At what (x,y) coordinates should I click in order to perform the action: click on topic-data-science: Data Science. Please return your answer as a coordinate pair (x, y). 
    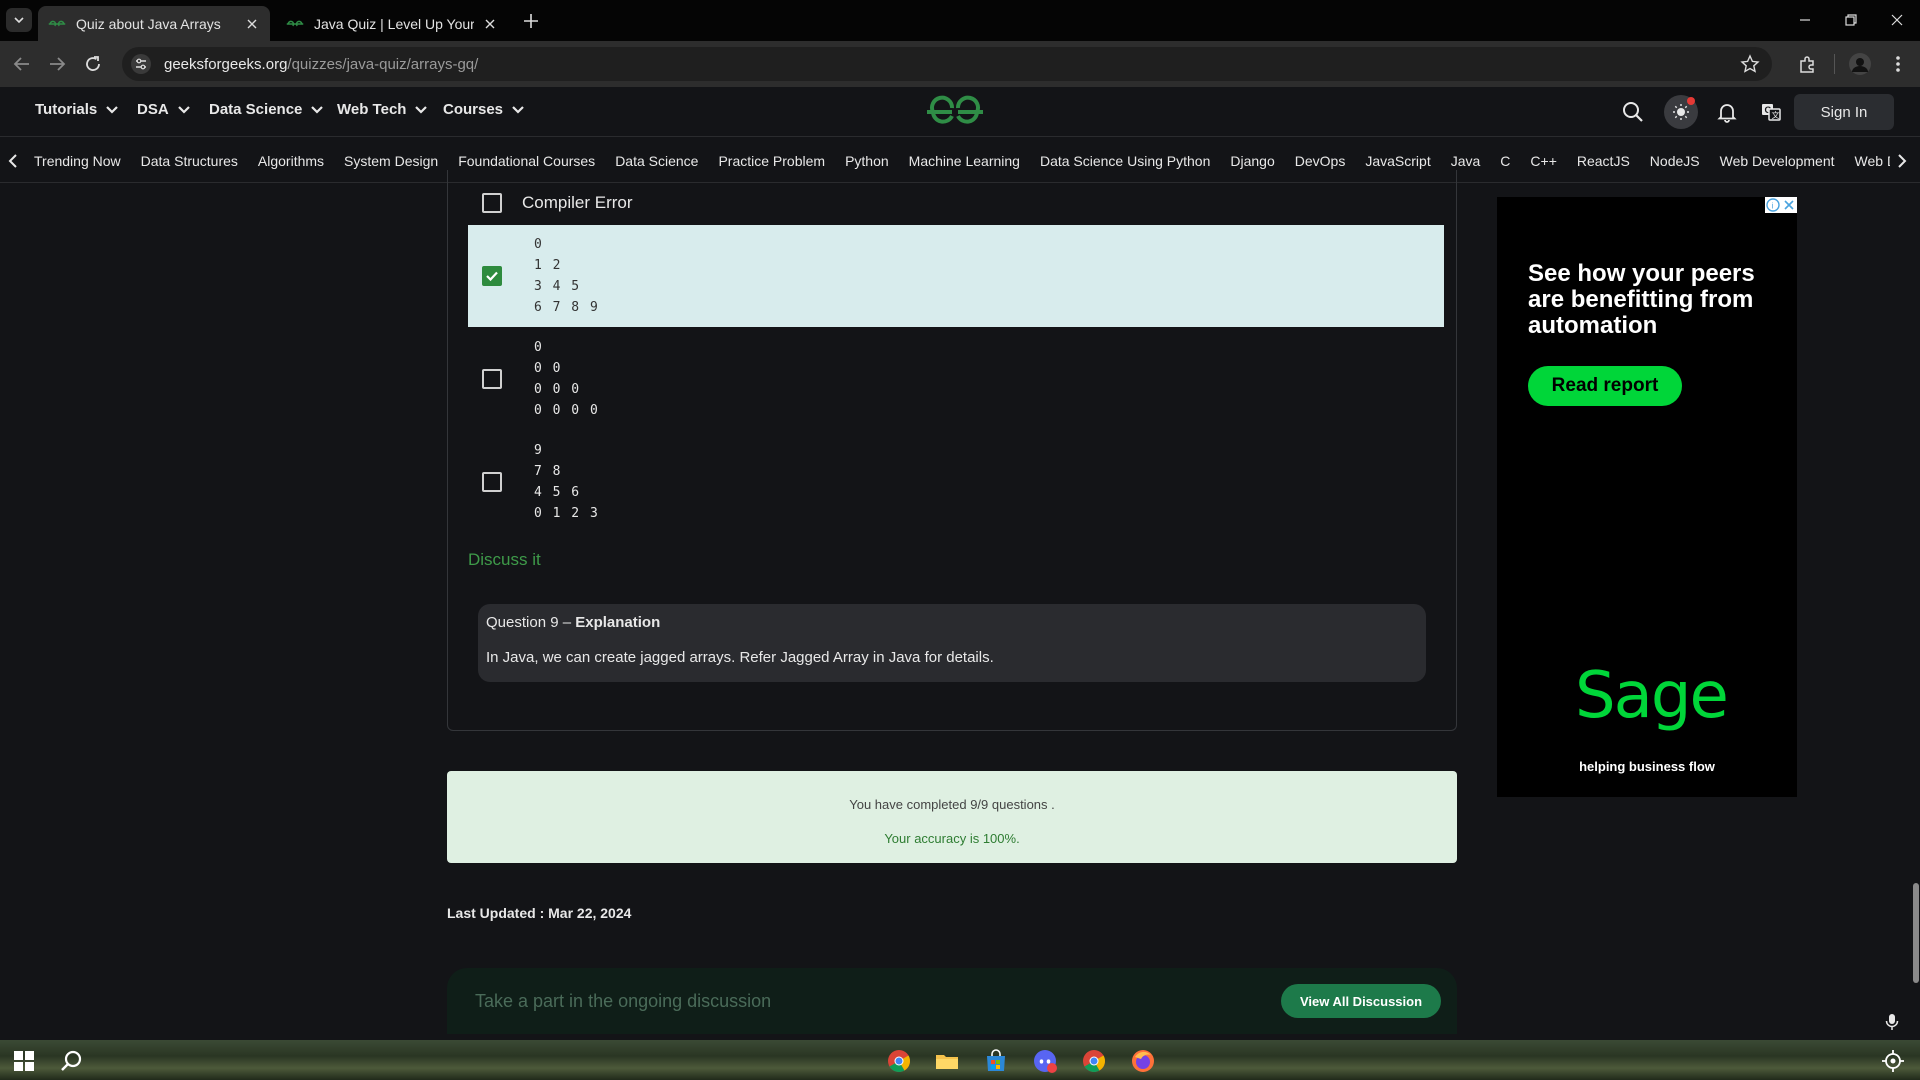
    Looking at the image, I should click on (656, 161).